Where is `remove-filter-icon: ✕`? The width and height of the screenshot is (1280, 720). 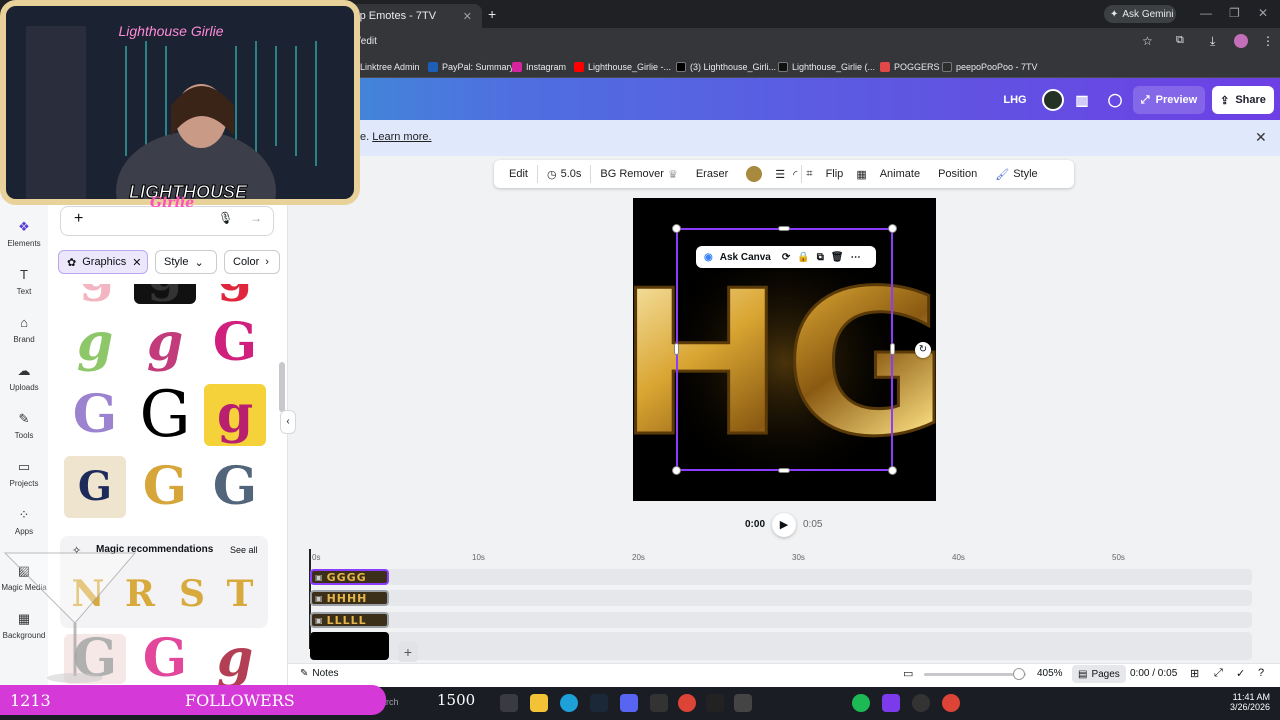
remove-filter-icon: ✕ is located at coordinates (136, 262).